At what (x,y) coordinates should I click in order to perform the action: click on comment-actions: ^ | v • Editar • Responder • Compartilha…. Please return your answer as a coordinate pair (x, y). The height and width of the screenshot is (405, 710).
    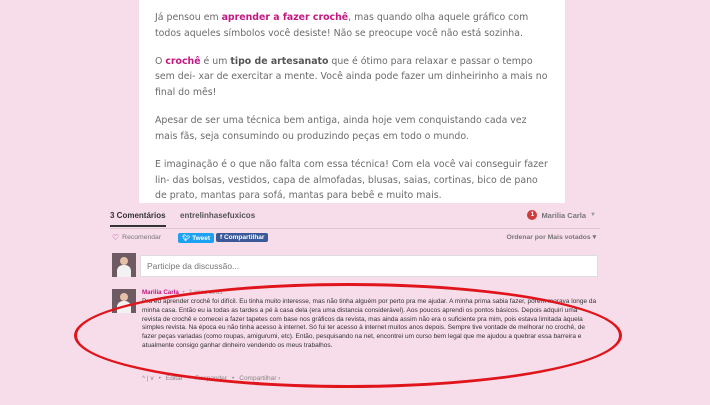
    Looking at the image, I should click on (211, 378).